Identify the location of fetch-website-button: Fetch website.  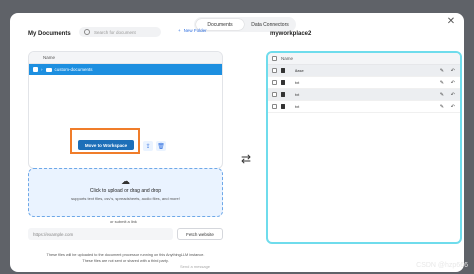
(200, 234).